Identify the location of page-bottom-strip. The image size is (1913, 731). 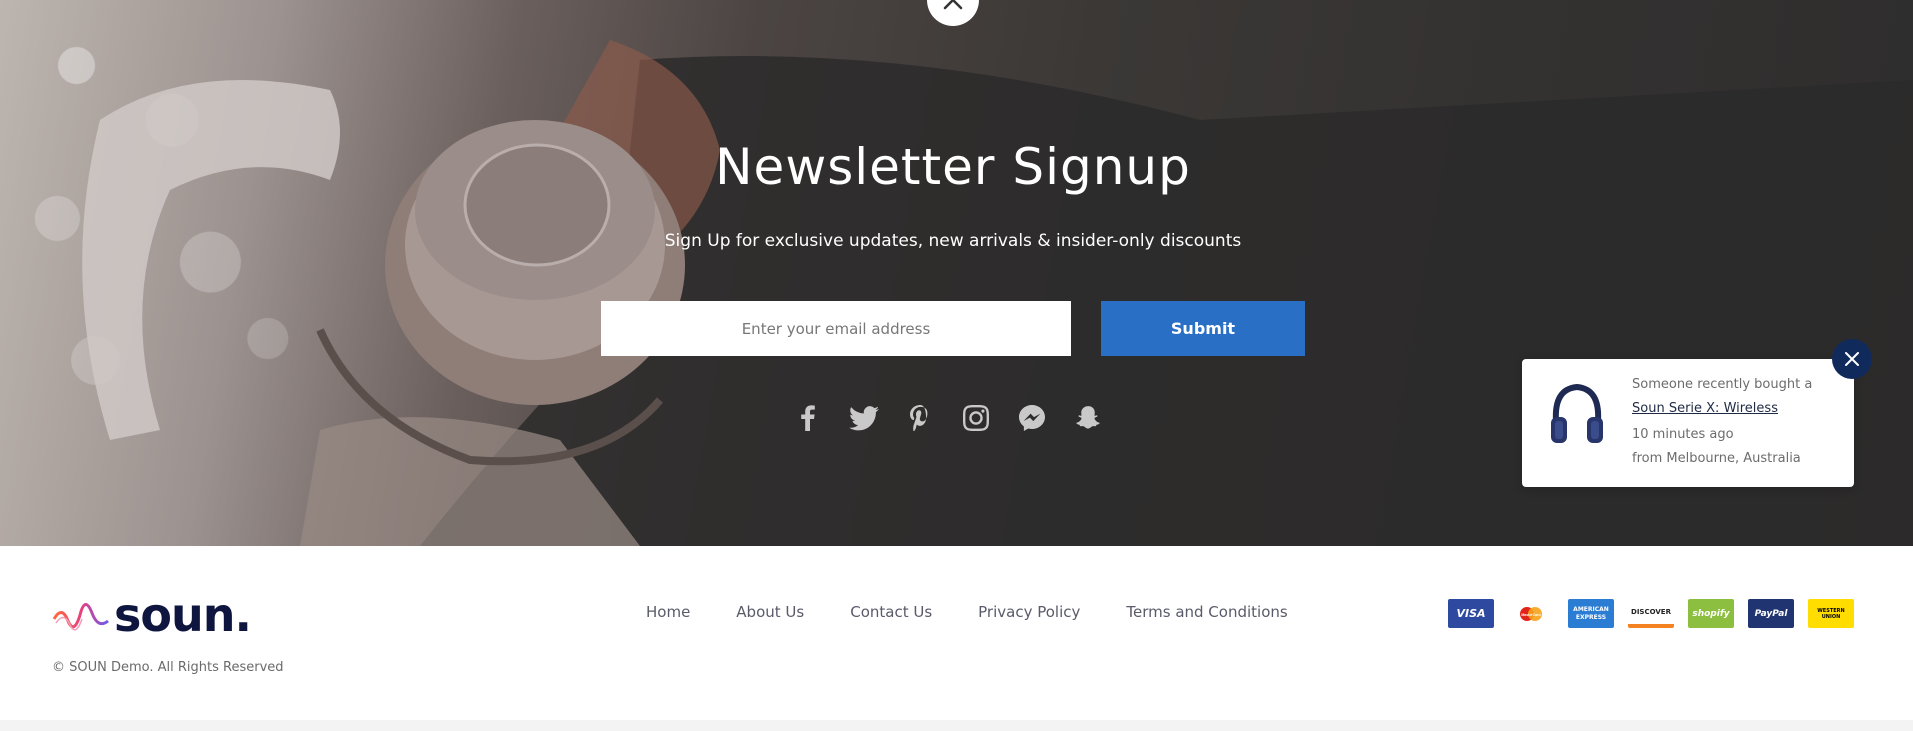
(956, 725).